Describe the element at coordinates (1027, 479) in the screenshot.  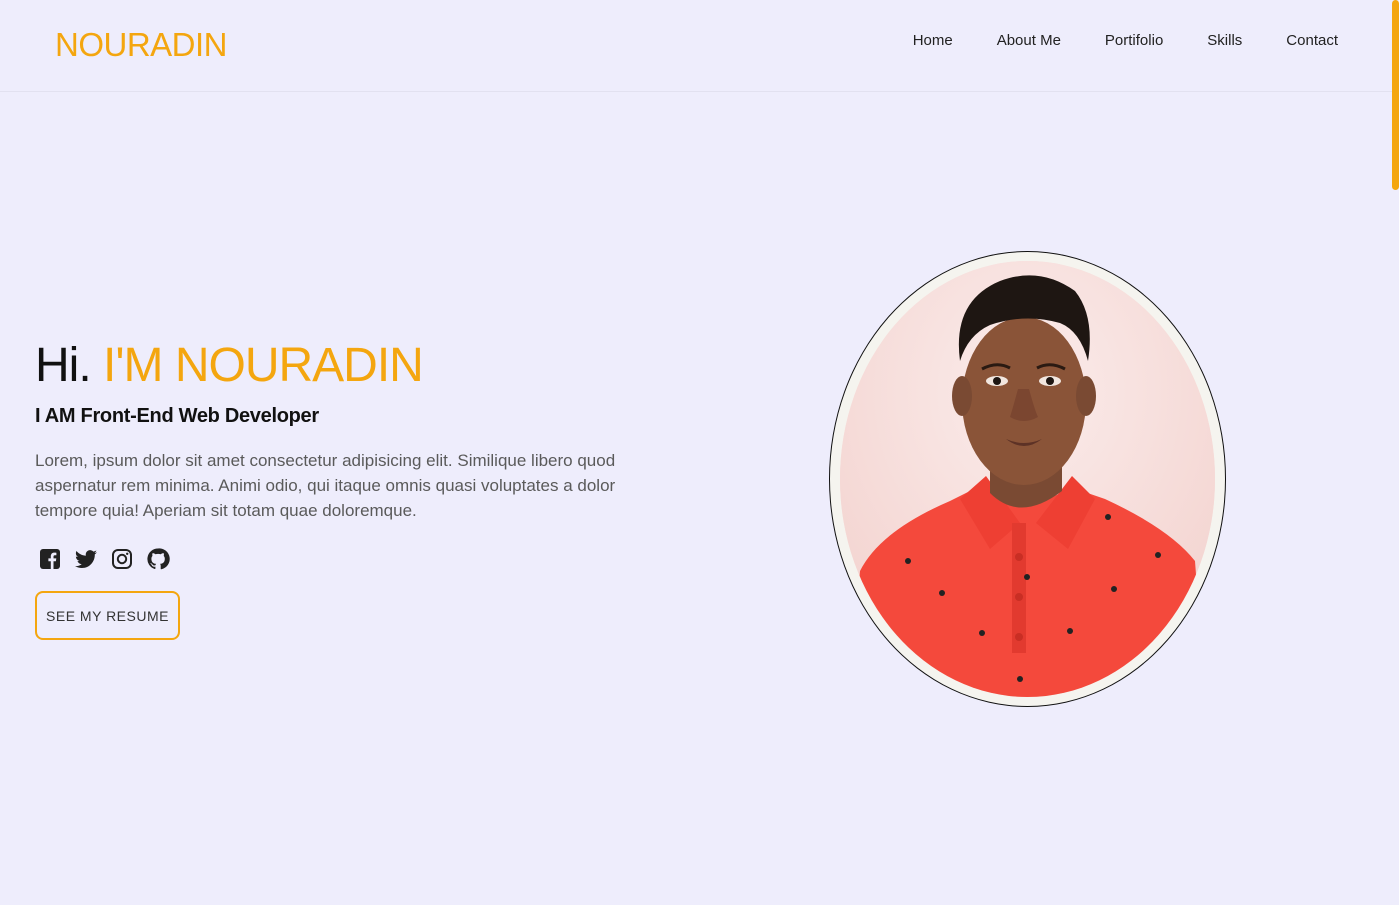
I see `profile-photo` at that location.